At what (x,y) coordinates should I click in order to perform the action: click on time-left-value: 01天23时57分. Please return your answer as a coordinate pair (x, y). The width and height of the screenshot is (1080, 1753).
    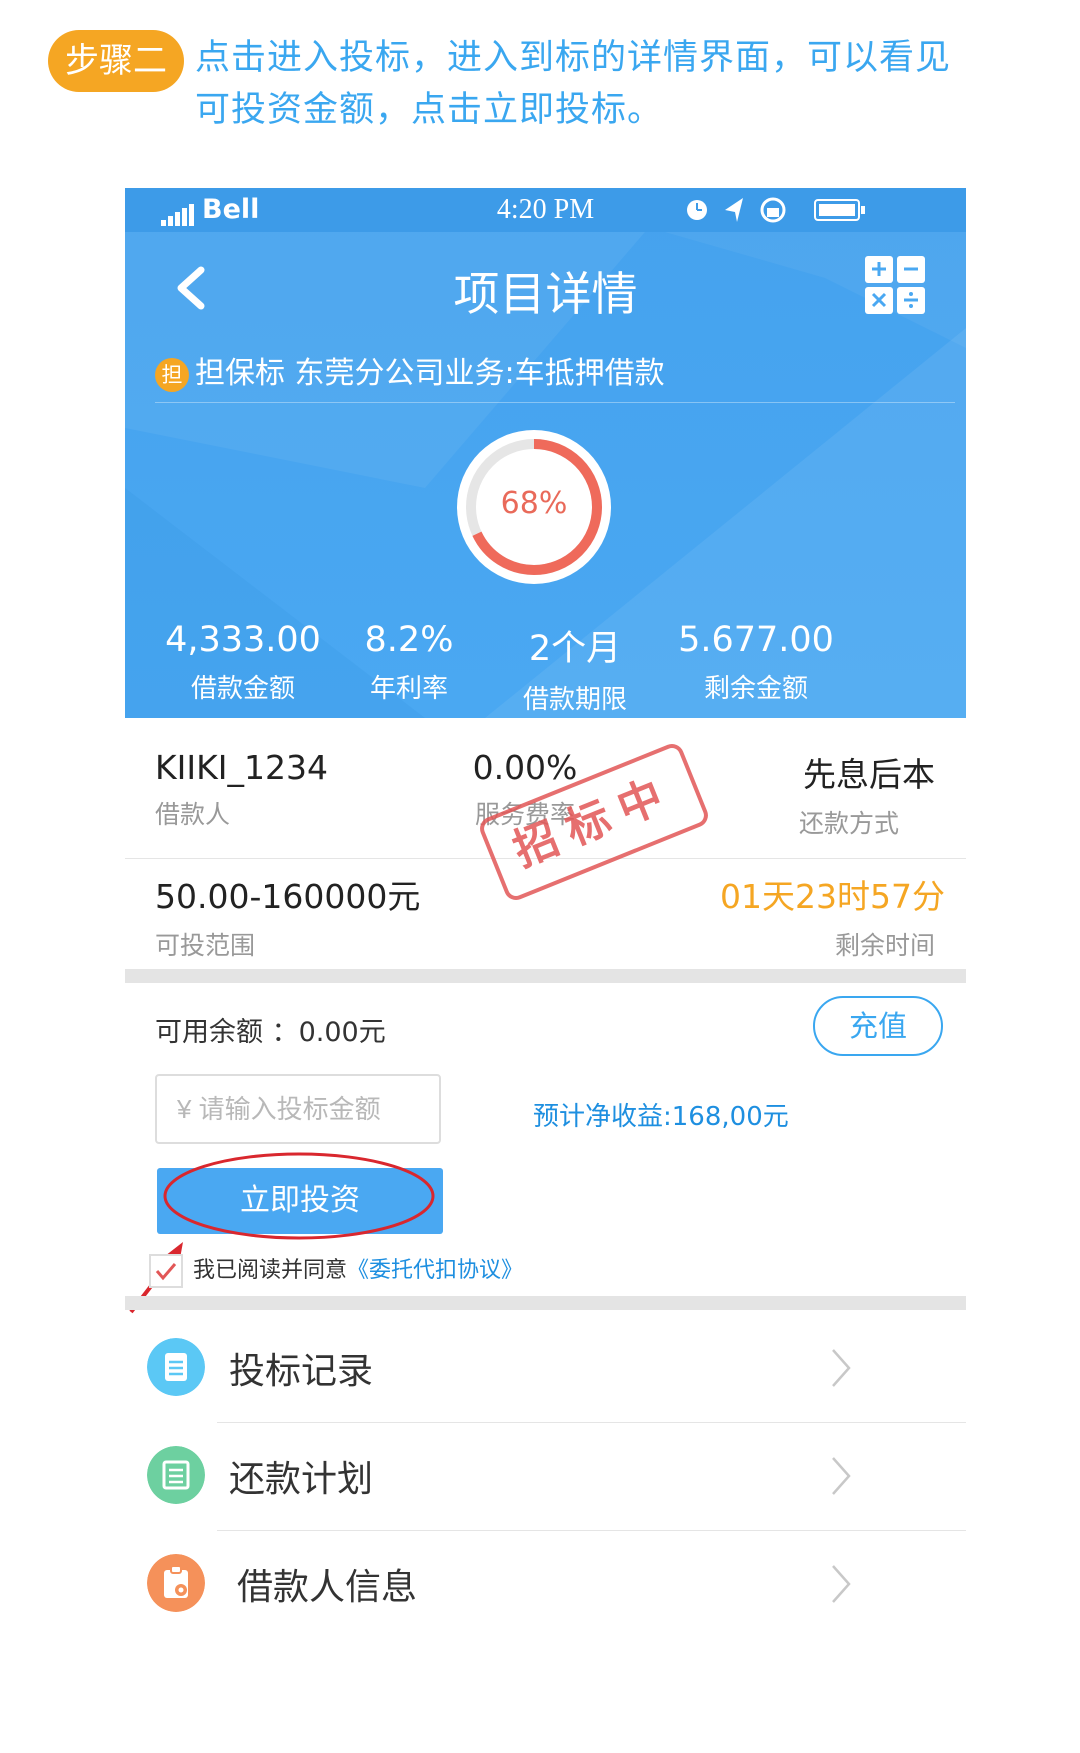
    Looking at the image, I should click on (832, 896).